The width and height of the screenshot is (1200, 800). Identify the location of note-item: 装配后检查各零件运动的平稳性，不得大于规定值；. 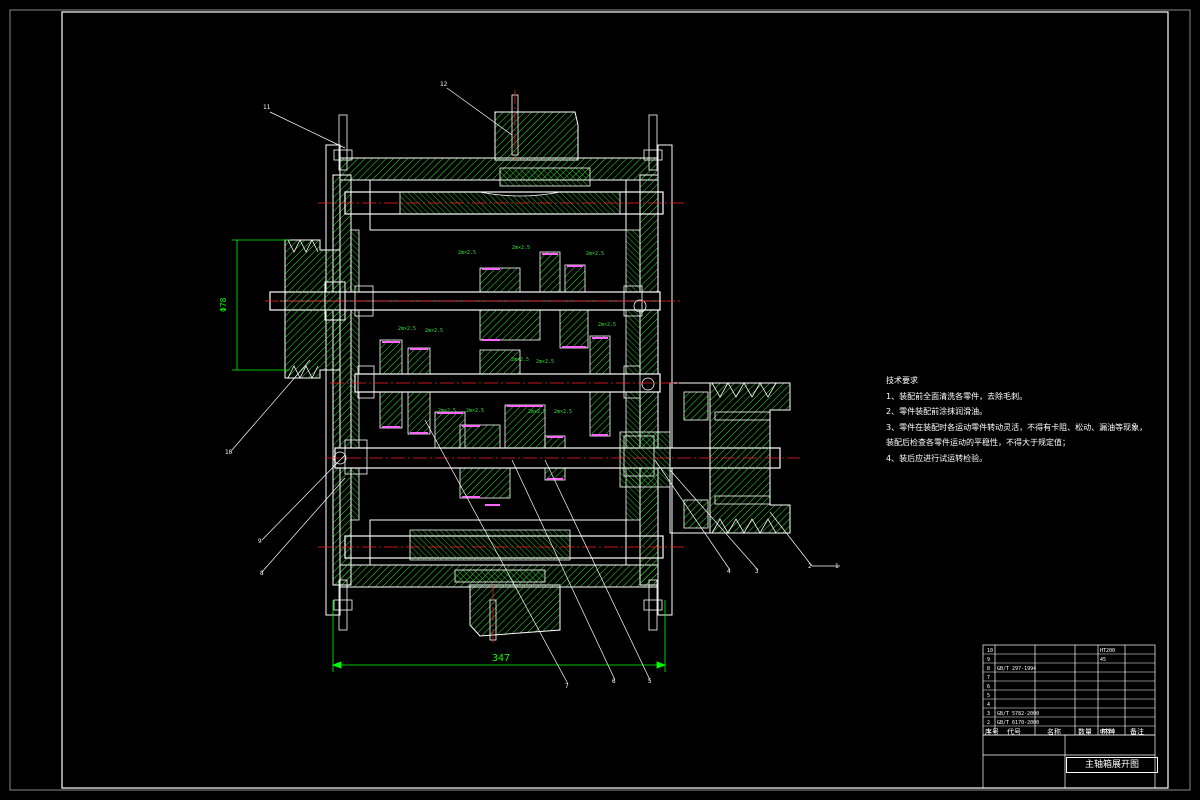
(978, 442).